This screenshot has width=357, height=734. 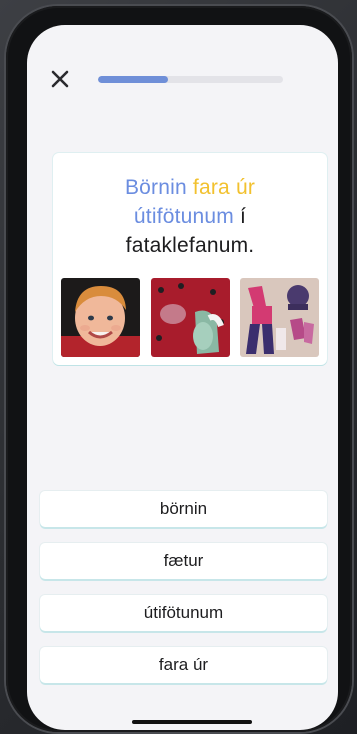 I want to click on child-face-photo, so click(x=100, y=317).